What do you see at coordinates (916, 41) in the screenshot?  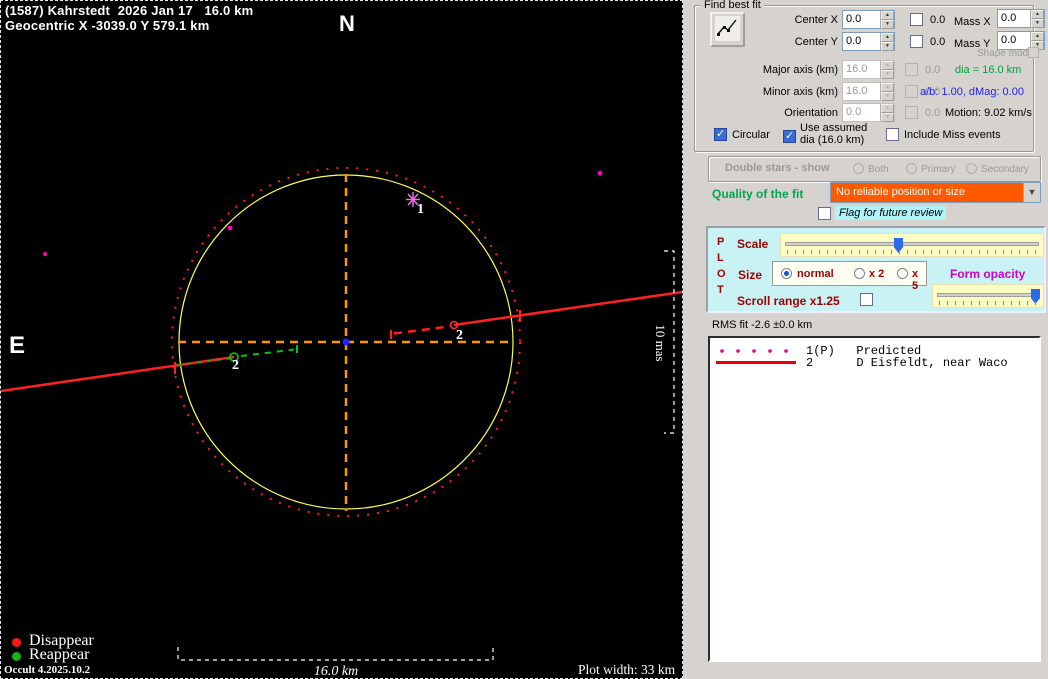 I see `center-y-fix-checkbox` at bounding box center [916, 41].